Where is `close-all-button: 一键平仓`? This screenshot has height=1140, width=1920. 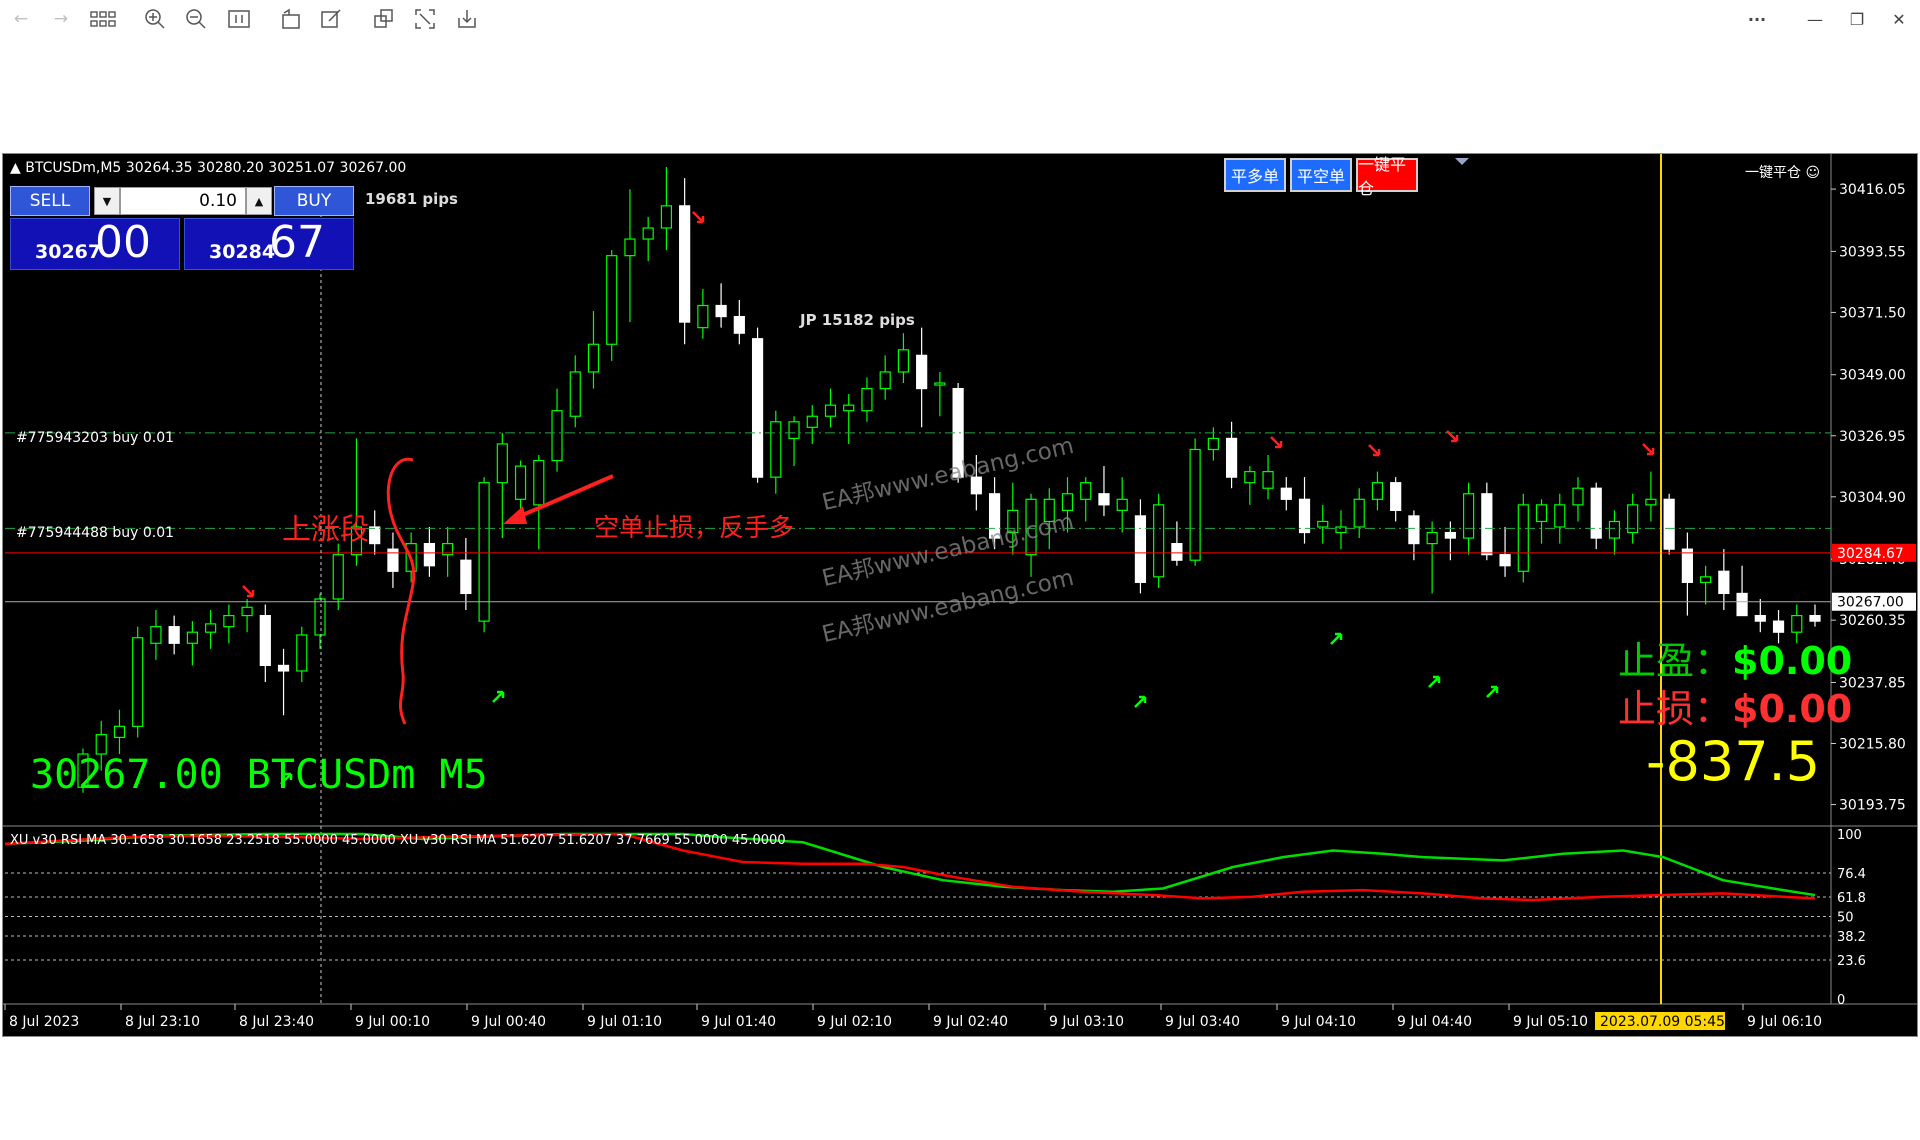
close-all-button: 一键平仓 is located at coordinates (1387, 176).